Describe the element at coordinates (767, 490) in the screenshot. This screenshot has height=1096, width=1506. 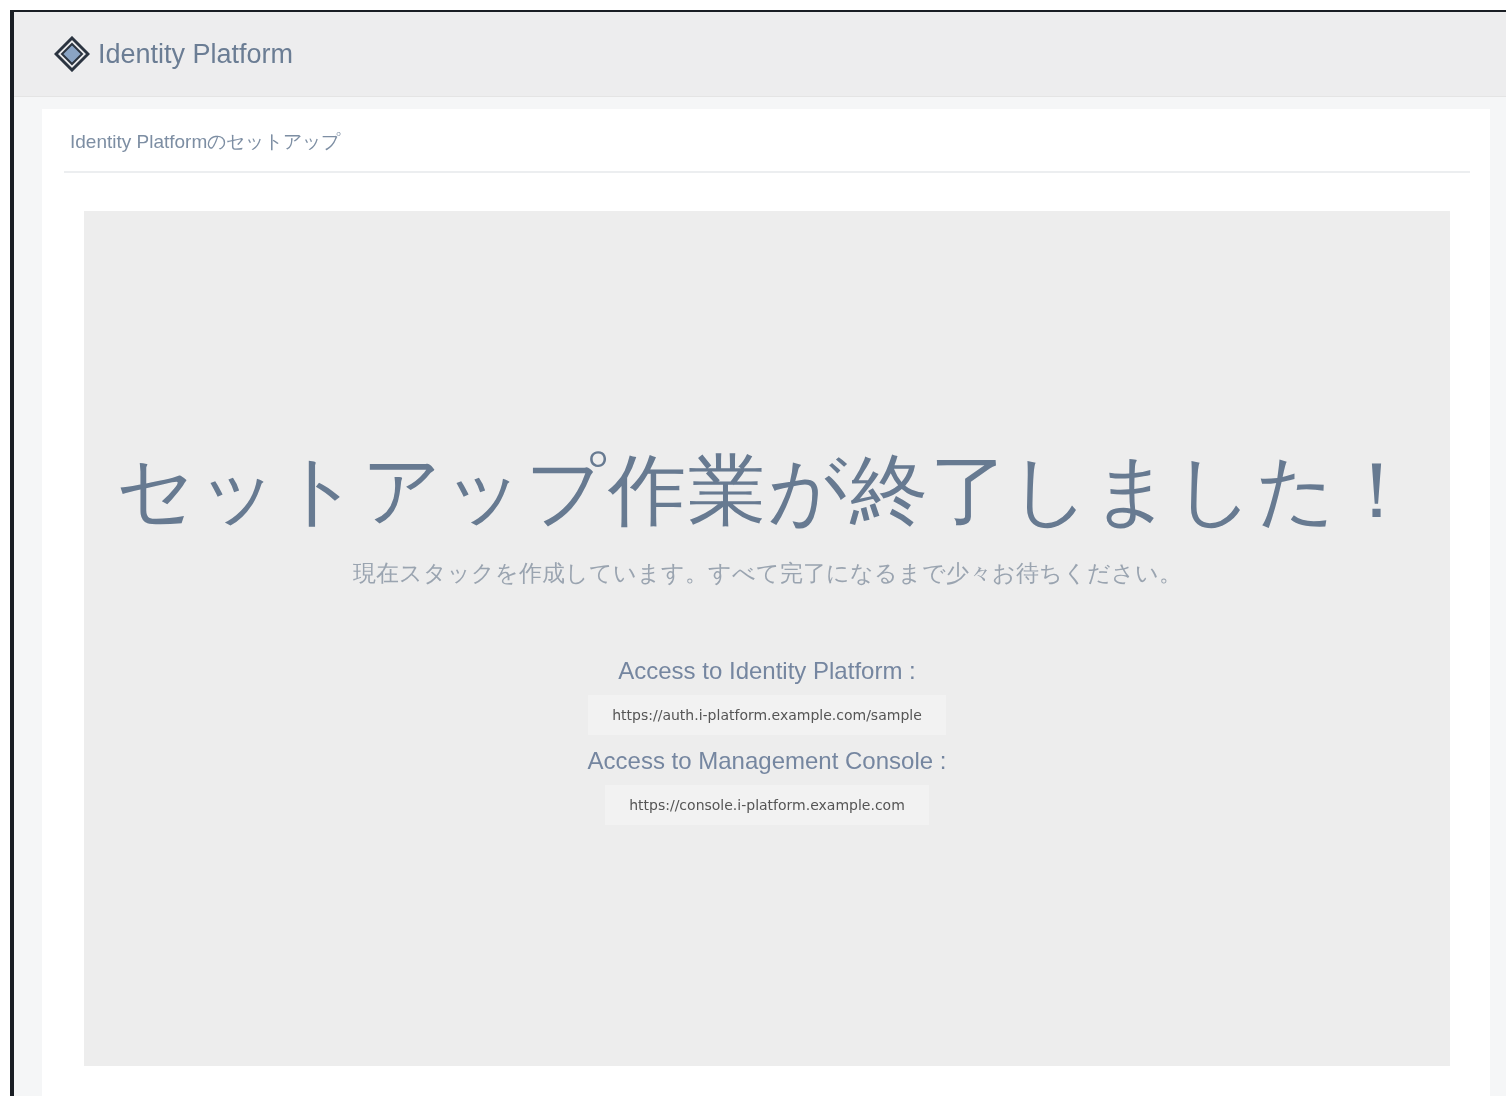
I see `completion-heading: セットアップ作業が終了しました！` at that location.